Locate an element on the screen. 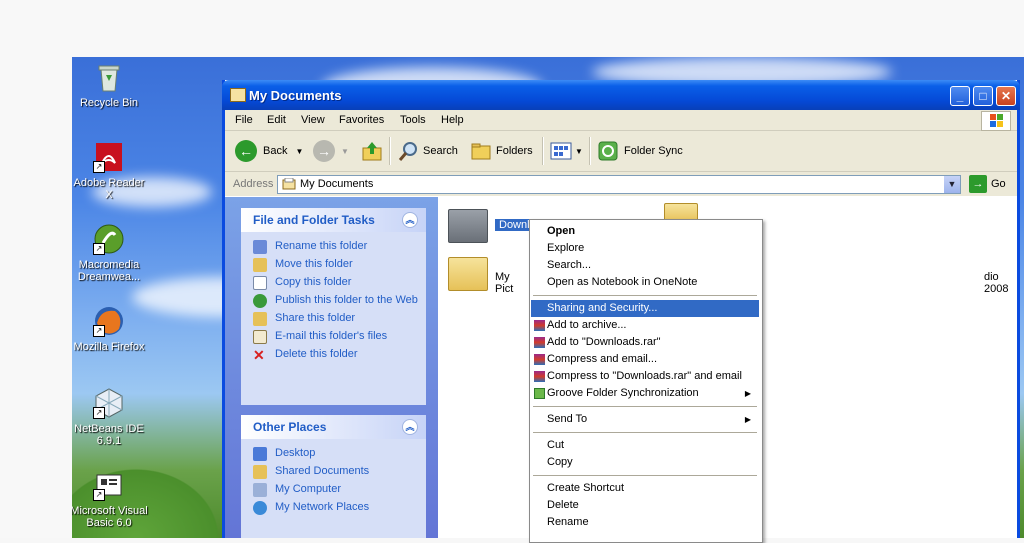 Image resolution: width=1024 pixels, height=543 pixels. panel-header: Other Places ︽ is located at coordinates (333, 427).